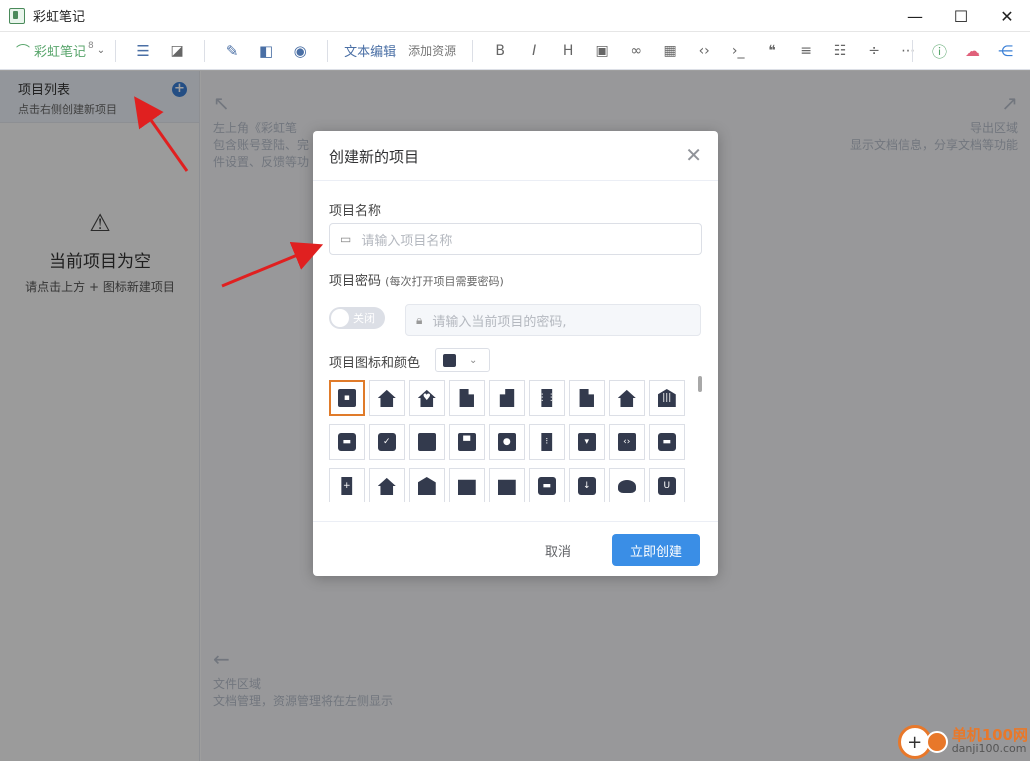 The height and width of the screenshot is (761, 1030). What do you see at coordinates (499, 322) in the screenshot?
I see `password-placeholder: 请输入当前项目的密码,` at bounding box center [499, 322].